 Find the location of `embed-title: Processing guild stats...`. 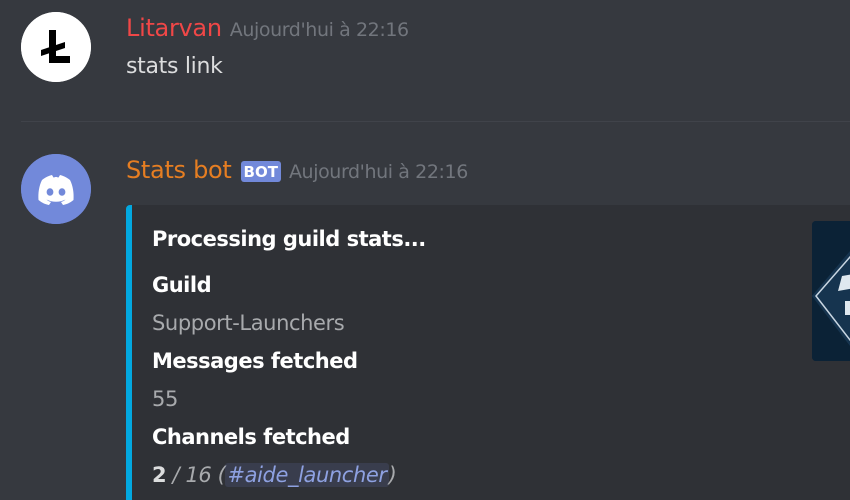

embed-title: Processing guild stats... is located at coordinates (289, 239).